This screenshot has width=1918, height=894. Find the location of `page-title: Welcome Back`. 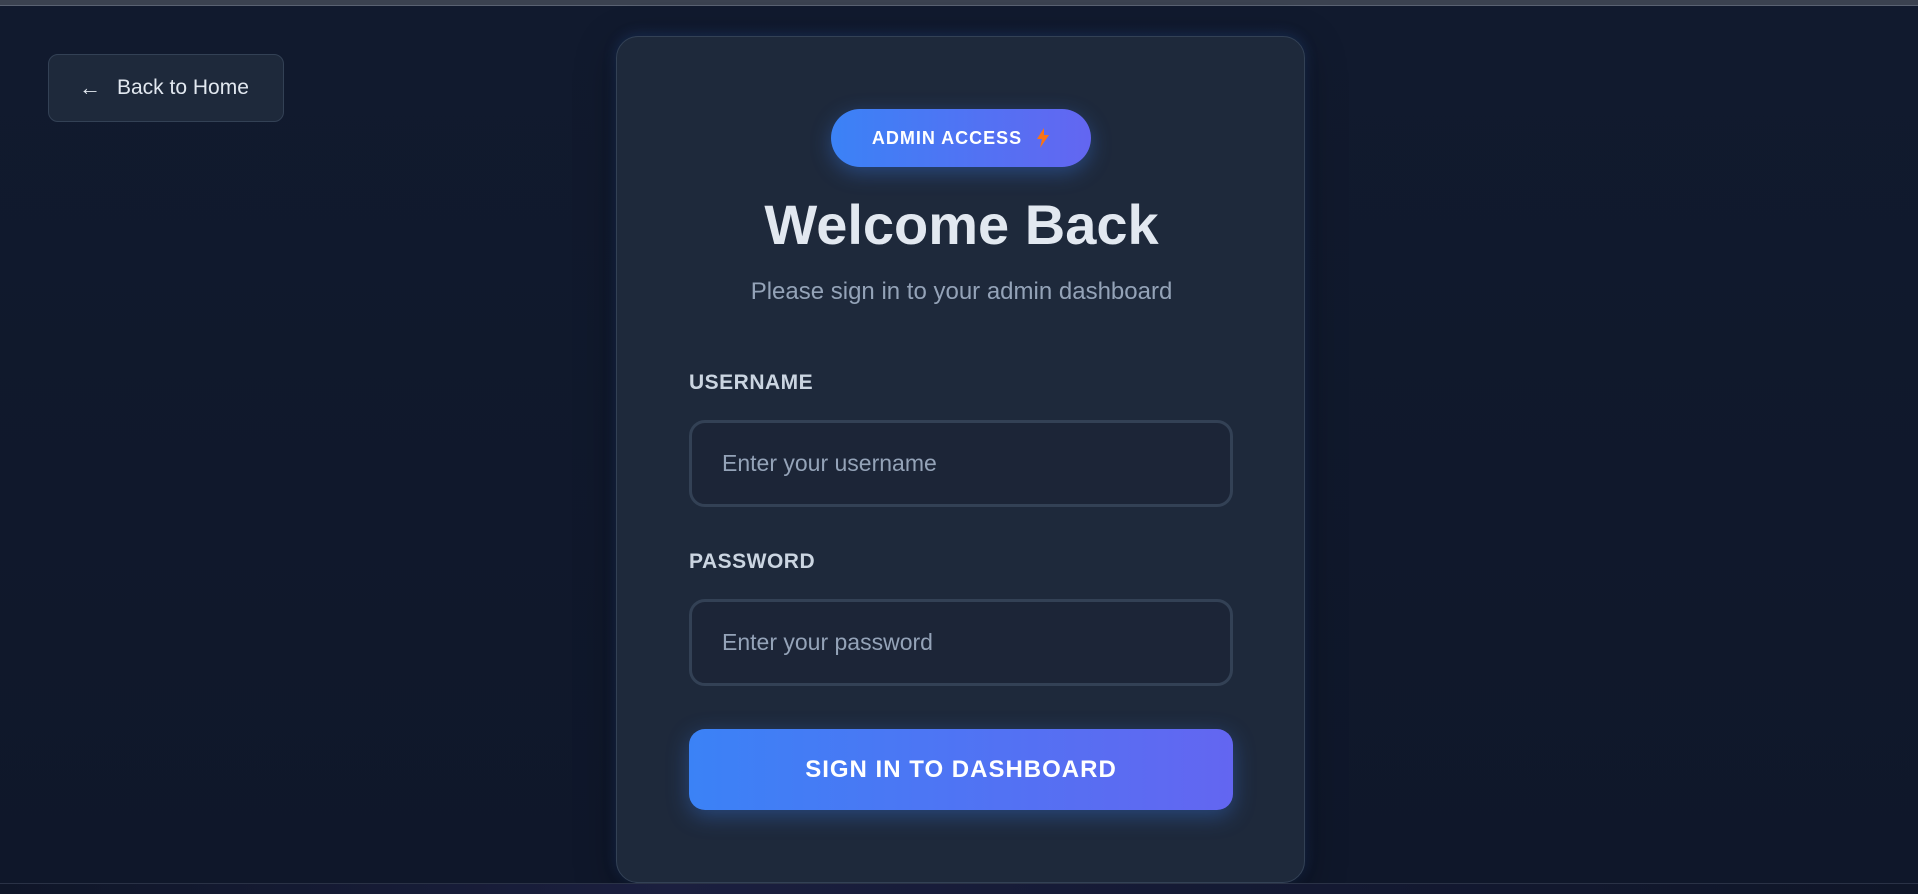

page-title: Welcome Back is located at coordinates (961, 224).